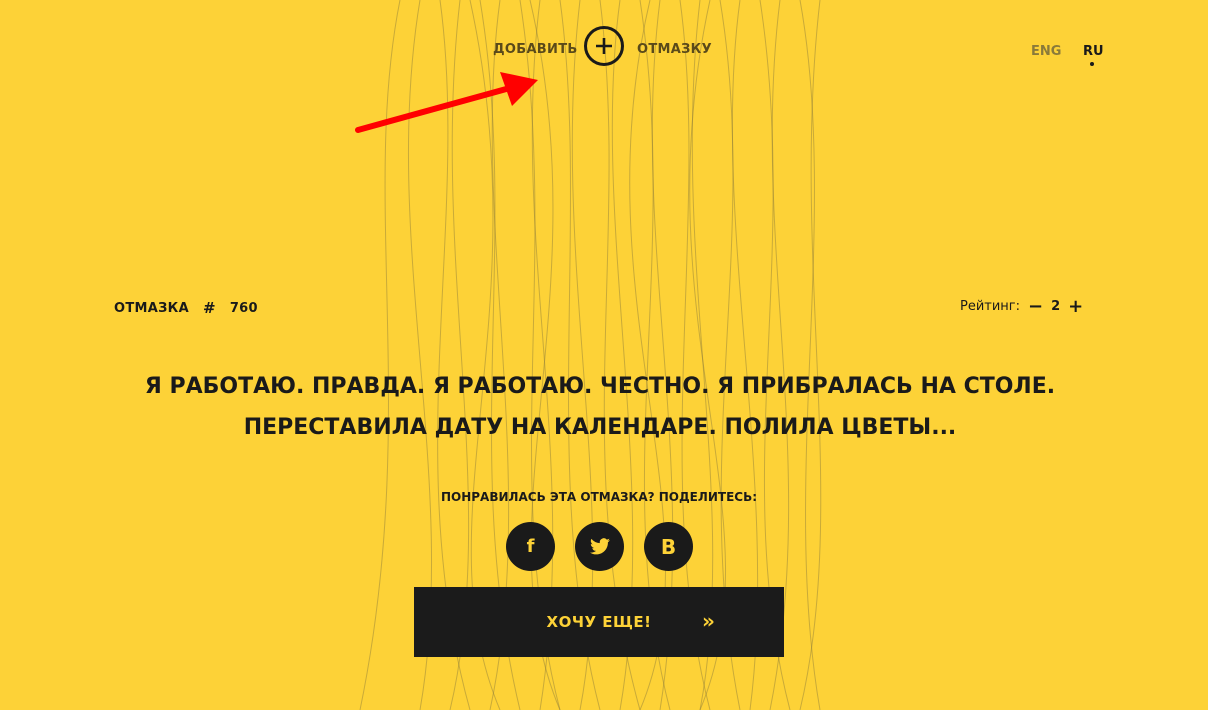 The height and width of the screenshot is (710, 1208). I want to click on double-chevron-right-icon: », so click(708, 621).